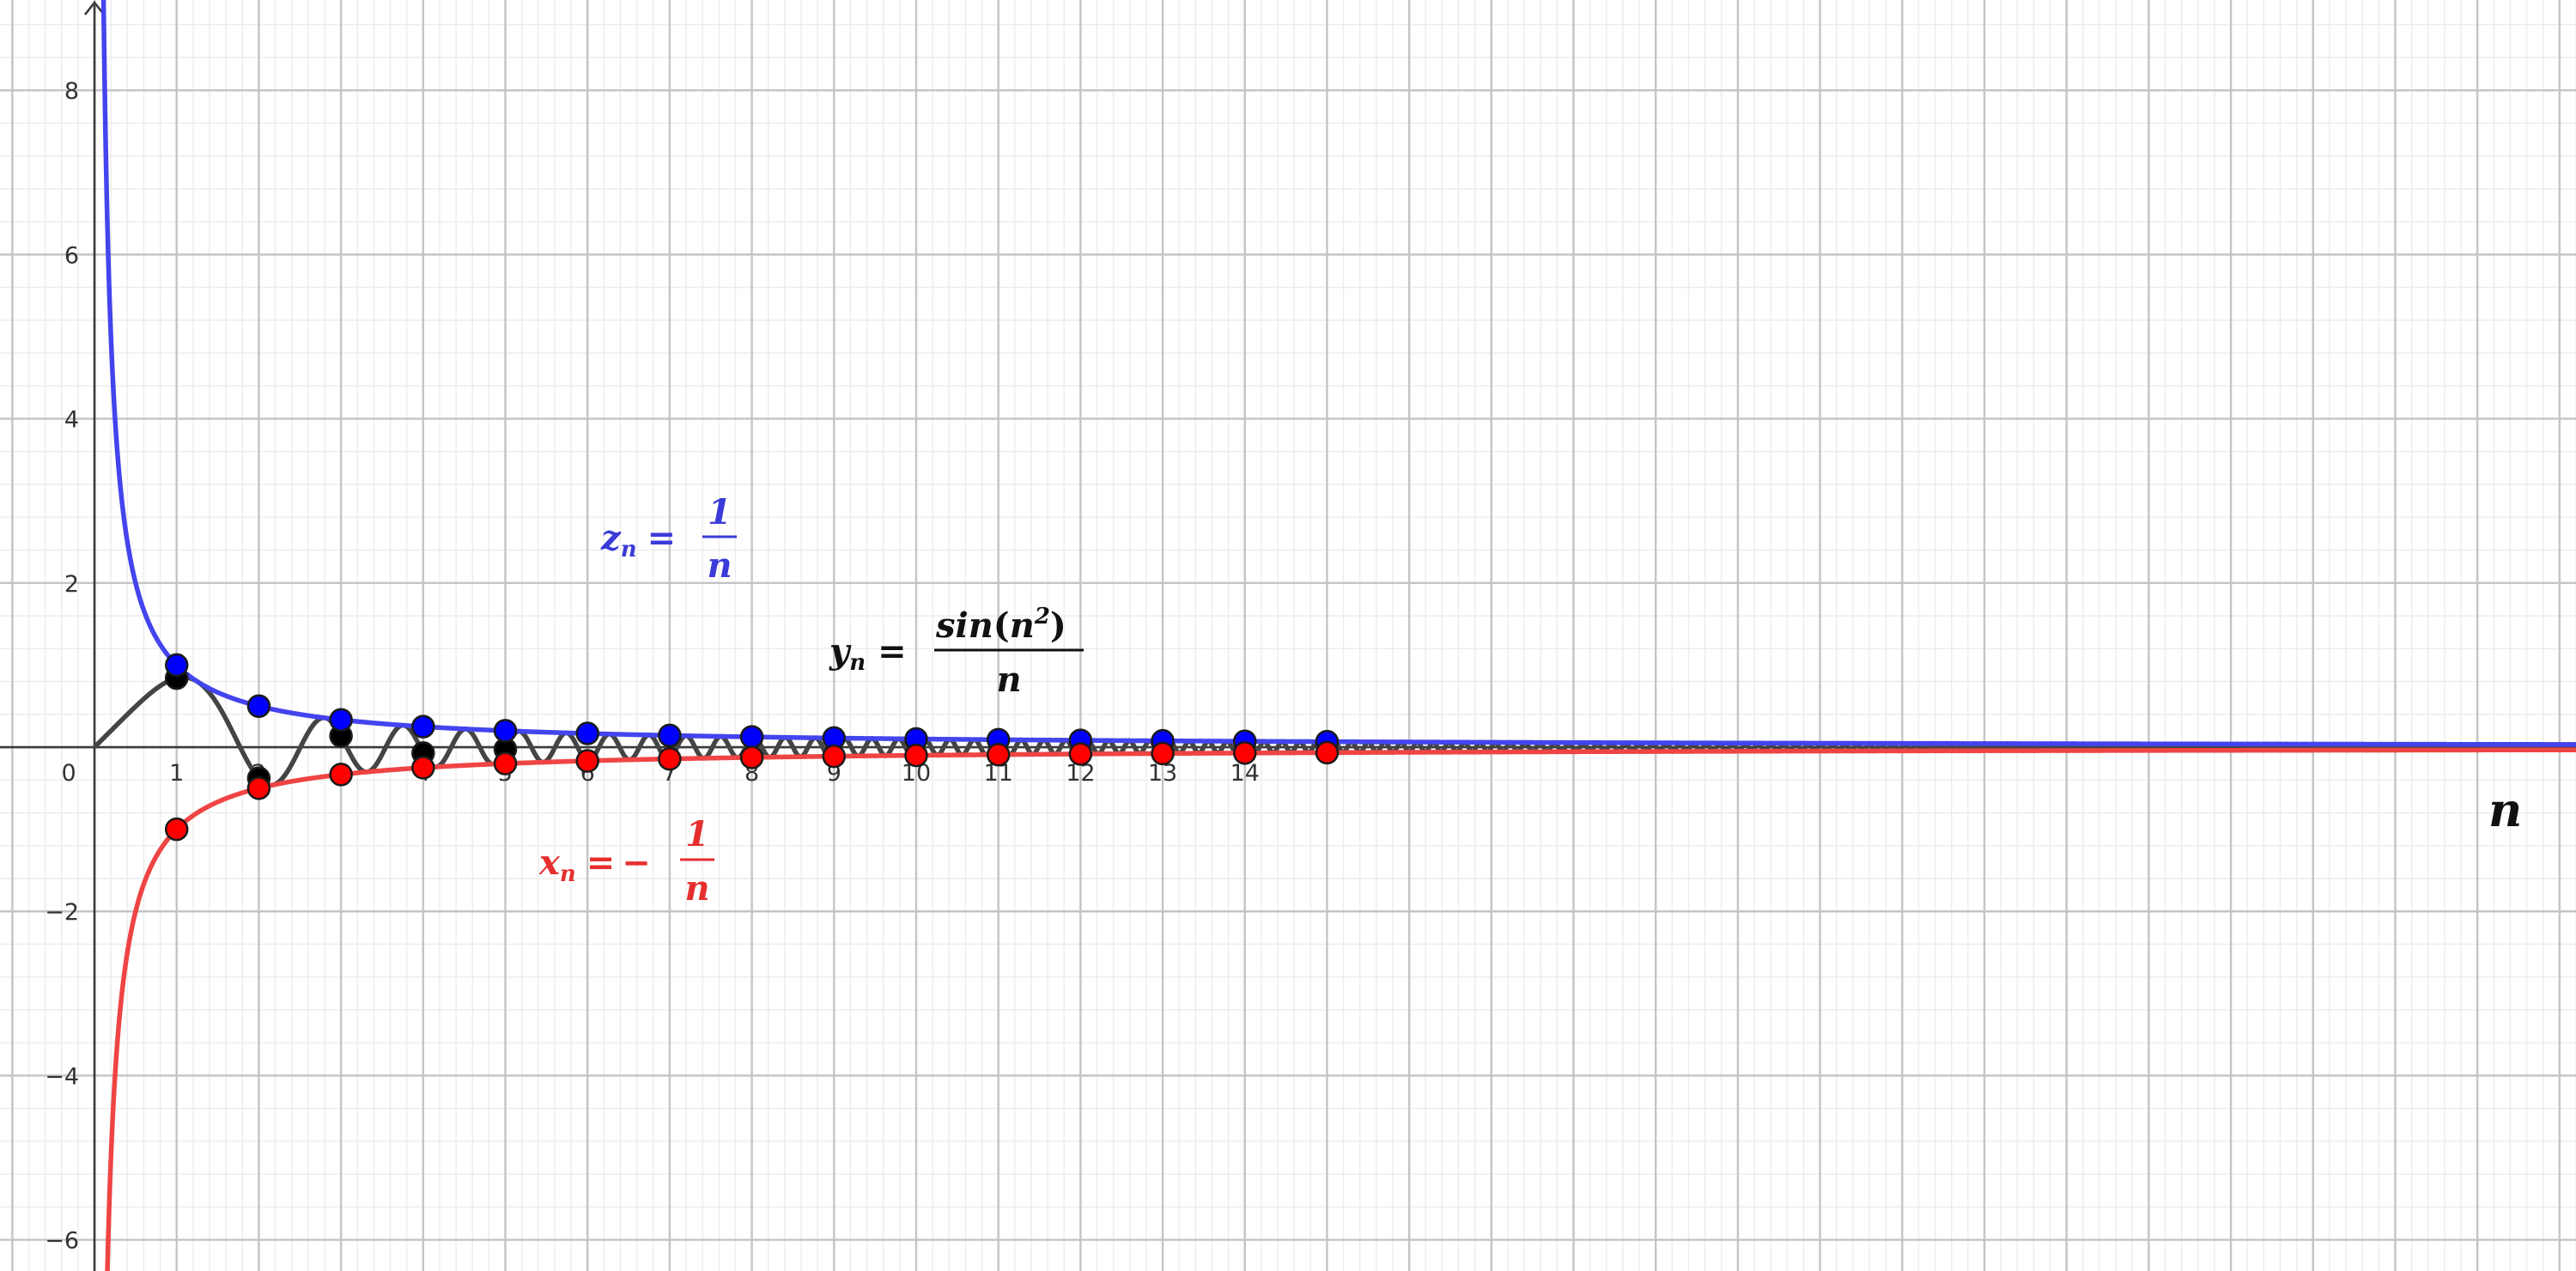 This screenshot has height=1271, width=2576. I want to click on y-tick-label: −6, so click(62, 1242).